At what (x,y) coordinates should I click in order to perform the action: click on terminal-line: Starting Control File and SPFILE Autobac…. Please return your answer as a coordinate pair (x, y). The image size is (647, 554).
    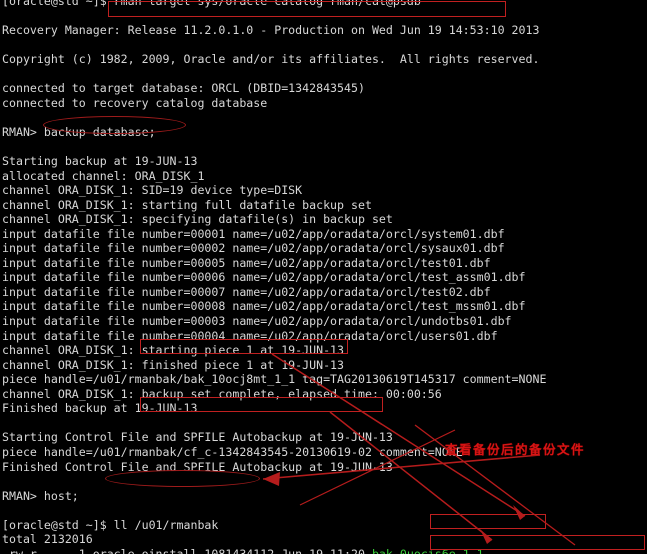
    Looking at the image, I should click on (197, 437).